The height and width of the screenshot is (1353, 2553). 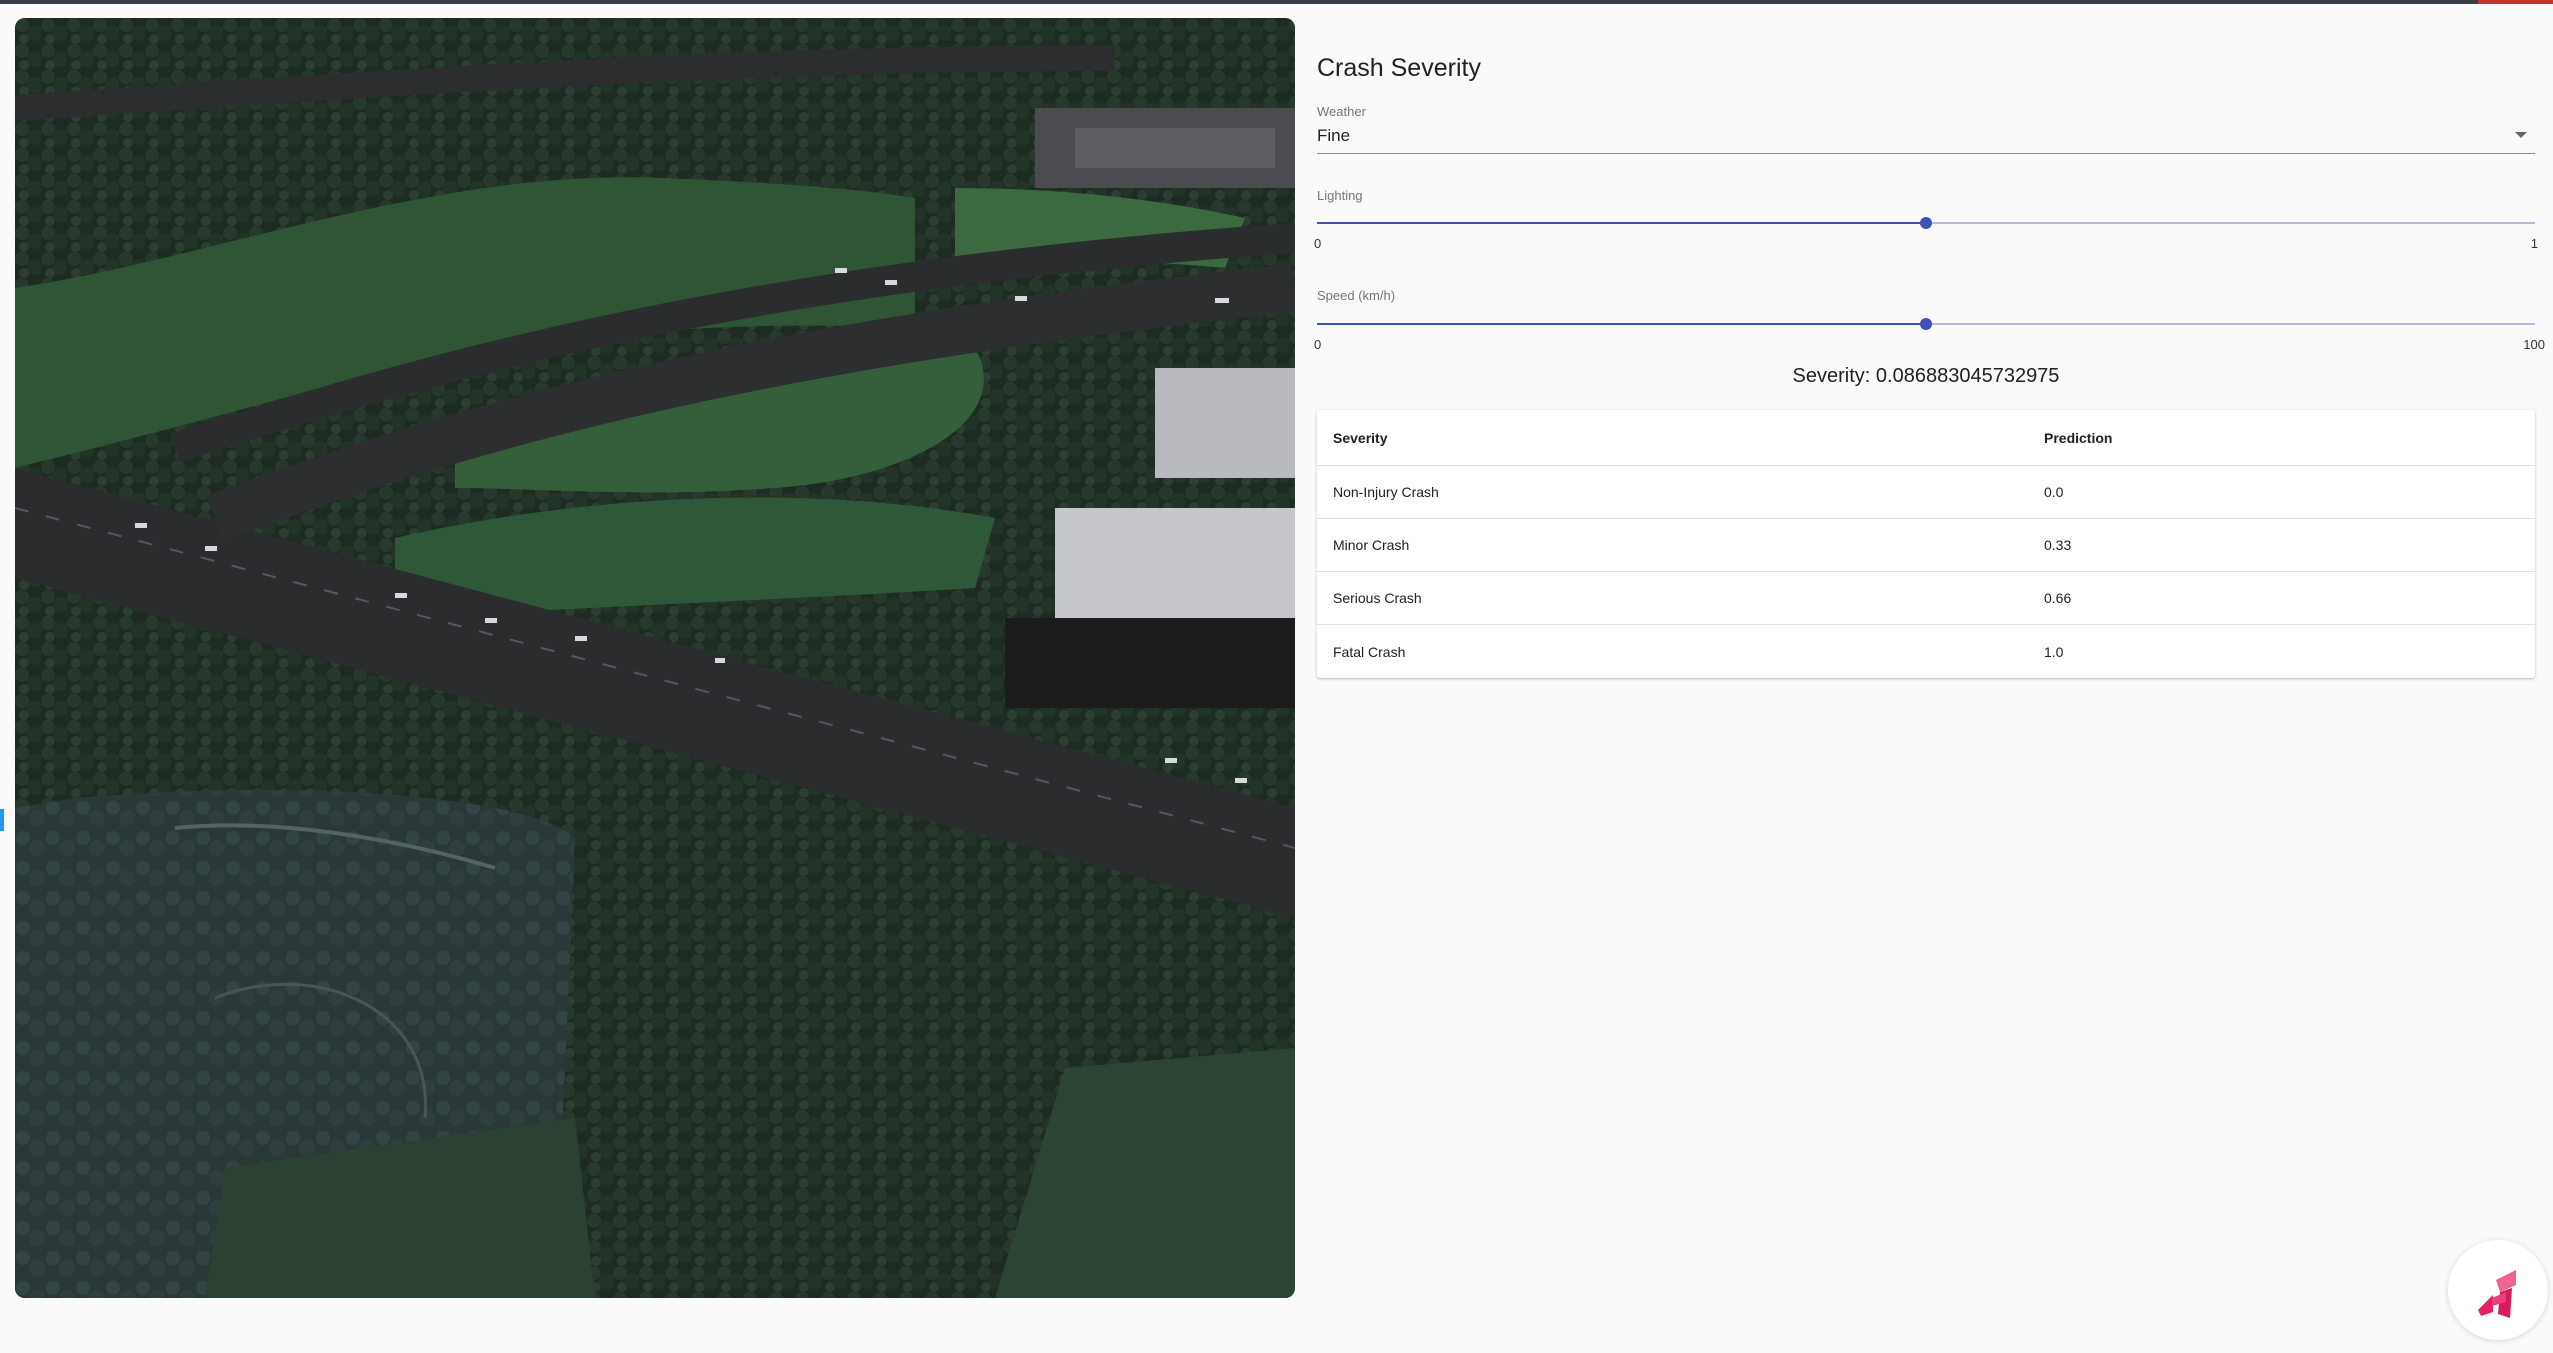 What do you see at coordinates (1356, 295) in the screenshot?
I see `speed-label: Speed (km/h)` at bounding box center [1356, 295].